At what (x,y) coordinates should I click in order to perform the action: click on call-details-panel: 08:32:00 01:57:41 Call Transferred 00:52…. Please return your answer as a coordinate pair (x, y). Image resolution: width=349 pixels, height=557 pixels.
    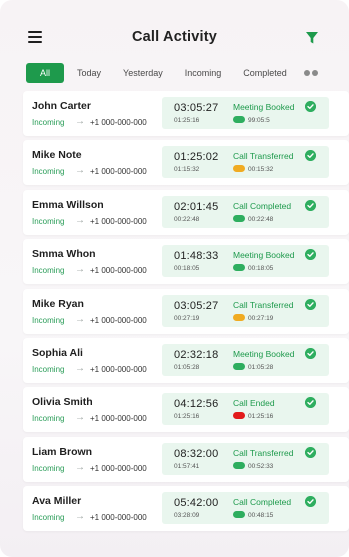
    Looking at the image, I should click on (245, 458).